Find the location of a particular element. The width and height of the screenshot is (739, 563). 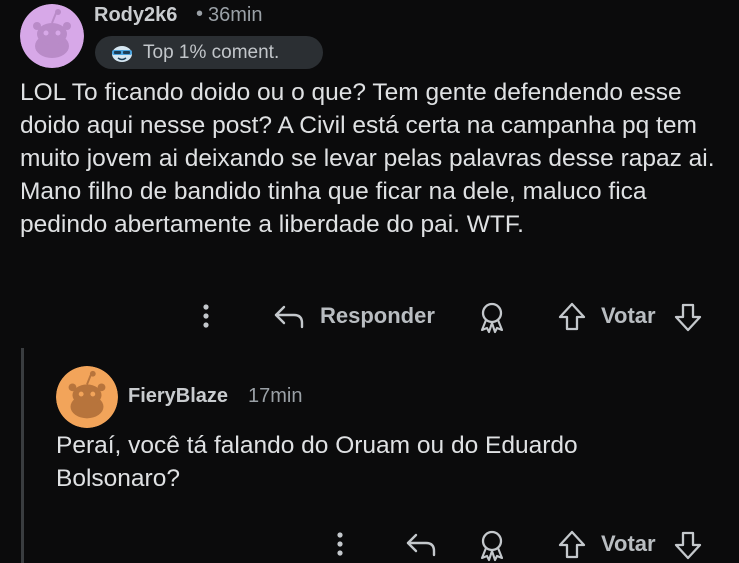

thread-line is located at coordinates (22, 455).